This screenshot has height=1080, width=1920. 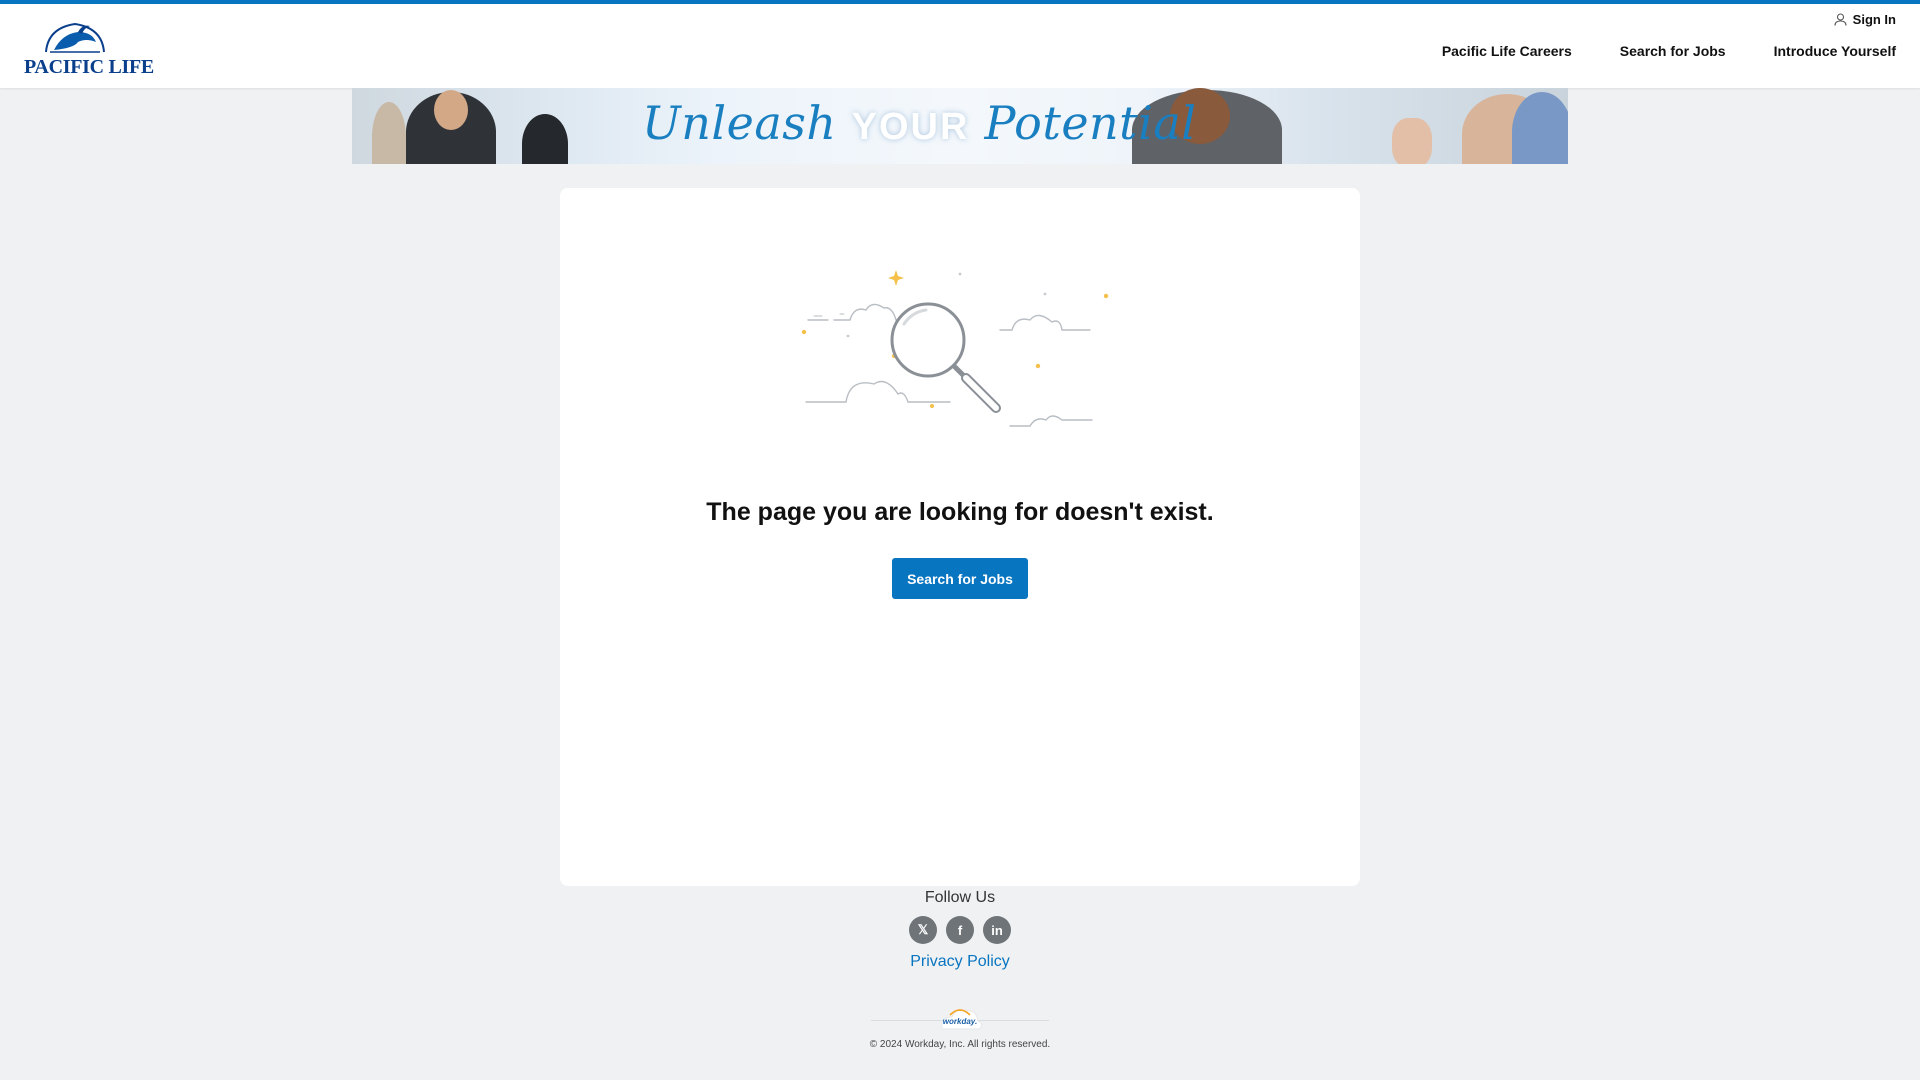 What do you see at coordinates (1840, 19) in the screenshot?
I see `user-icon` at bounding box center [1840, 19].